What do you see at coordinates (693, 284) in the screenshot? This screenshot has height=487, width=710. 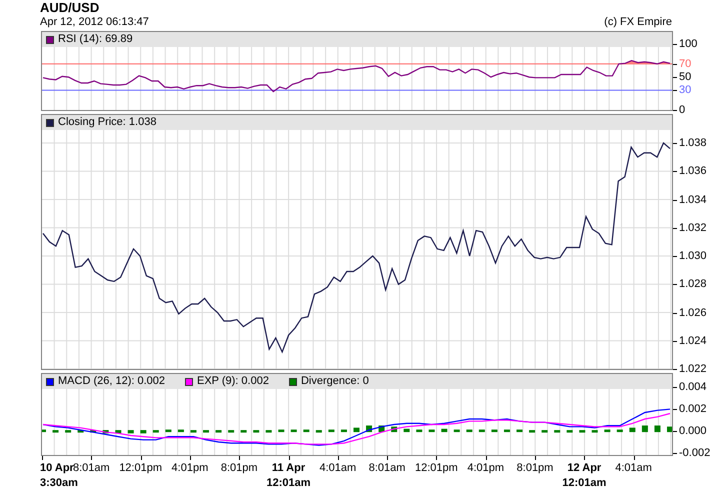 I see `axis-label: 1.028` at bounding box center [693, 284].